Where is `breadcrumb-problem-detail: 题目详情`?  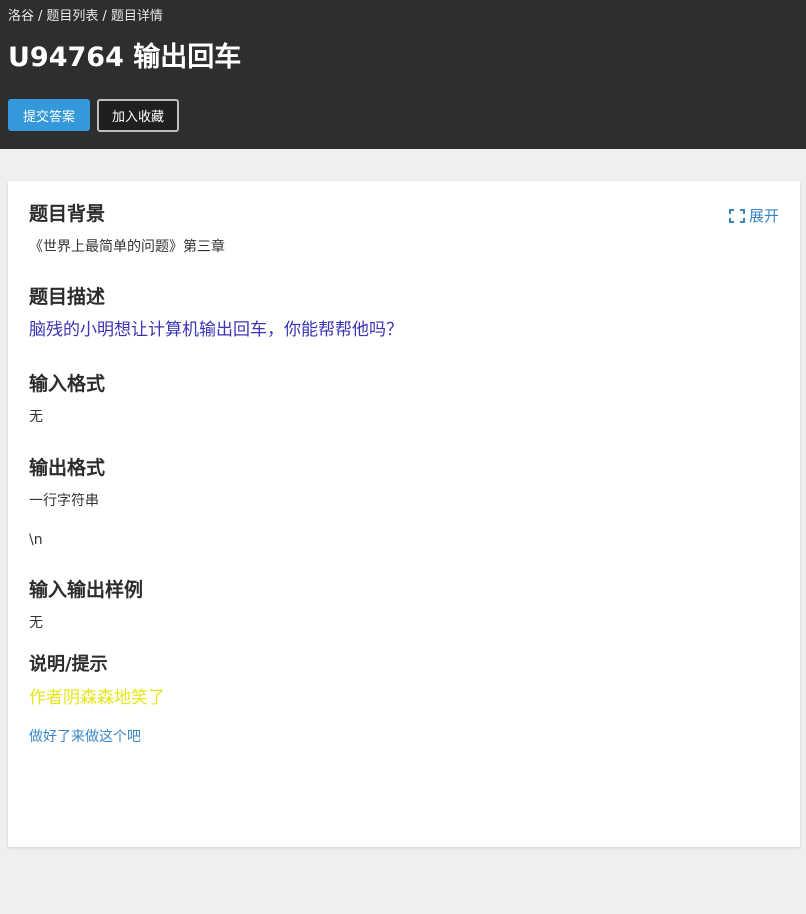 breadcrumb-problem-detail: 题目详情 is located at coordinates (137, 17).